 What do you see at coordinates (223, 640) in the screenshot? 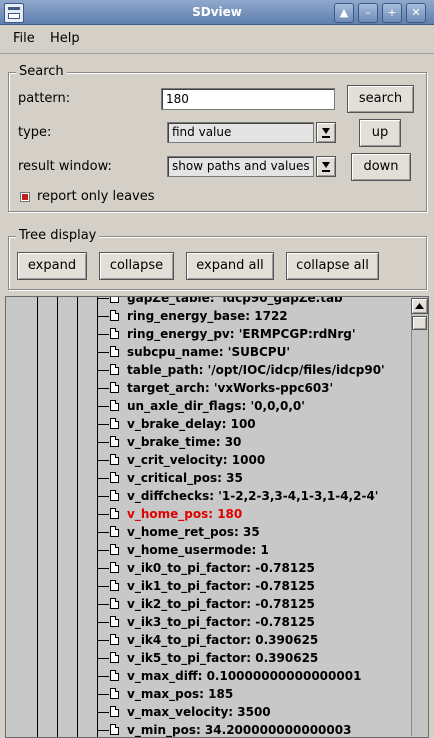
I see `tree-row-label: v_ik4_to_pi_factor: 0.390625` at bounding box center [223, 640].